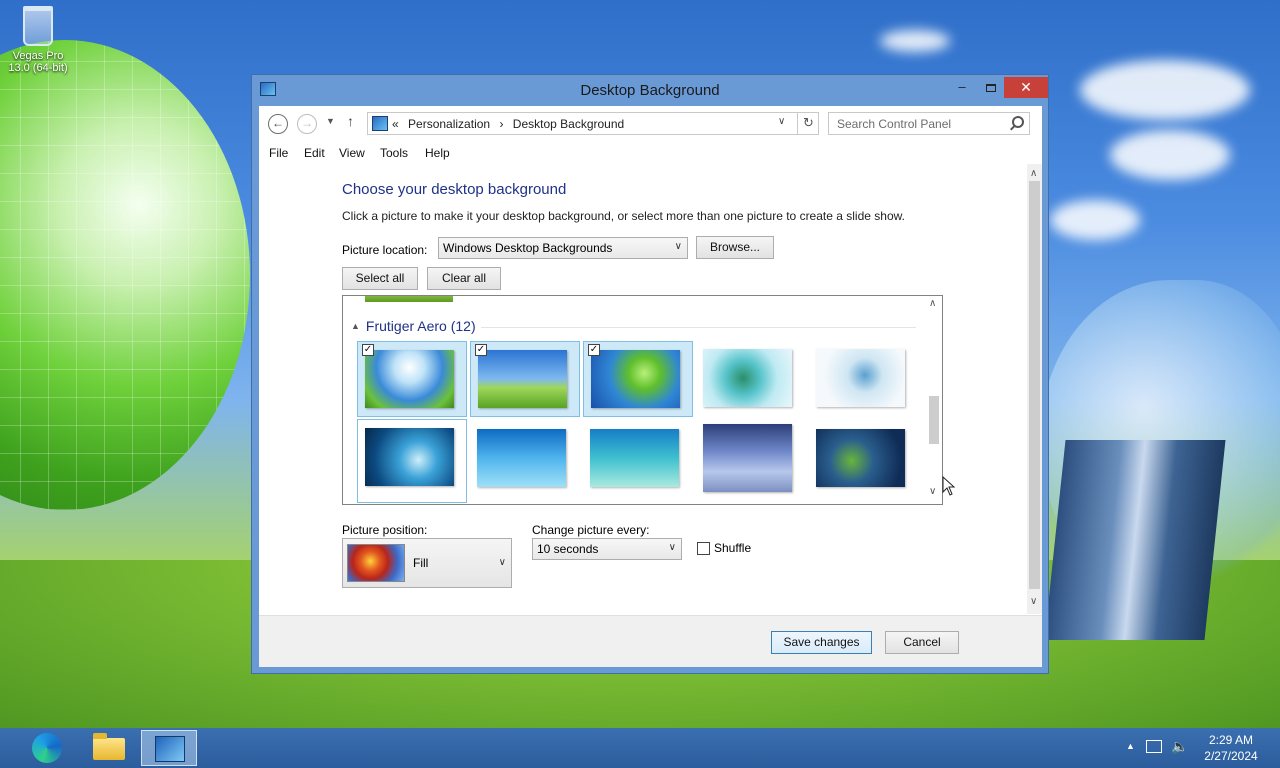 The height and width of the screenshot is (768, 1280). What do you see at coordinates (395, 124) in the screenshot?
I see `breadcrumb-overflow: «` at bounding box center [395, 124].